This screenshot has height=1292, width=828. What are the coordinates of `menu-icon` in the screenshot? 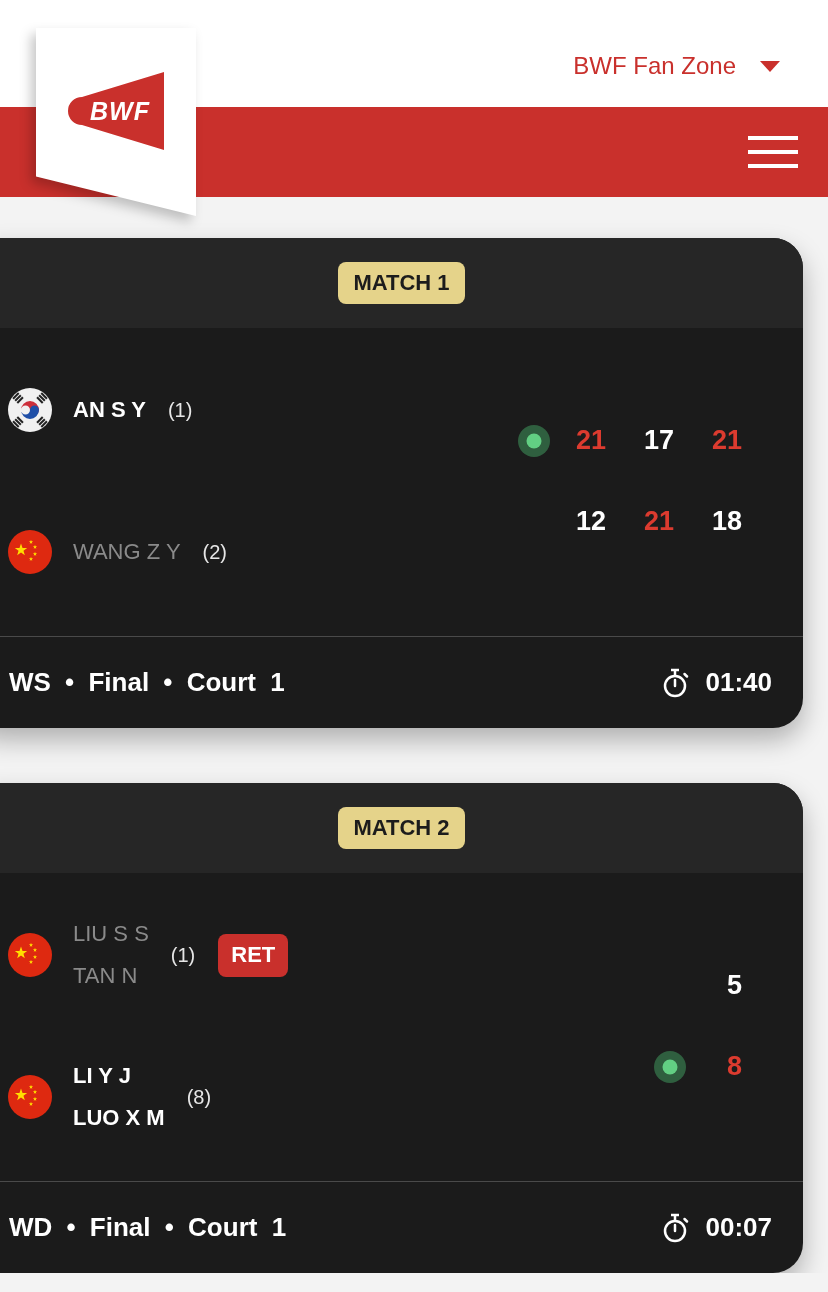 It's located at (773, 152).